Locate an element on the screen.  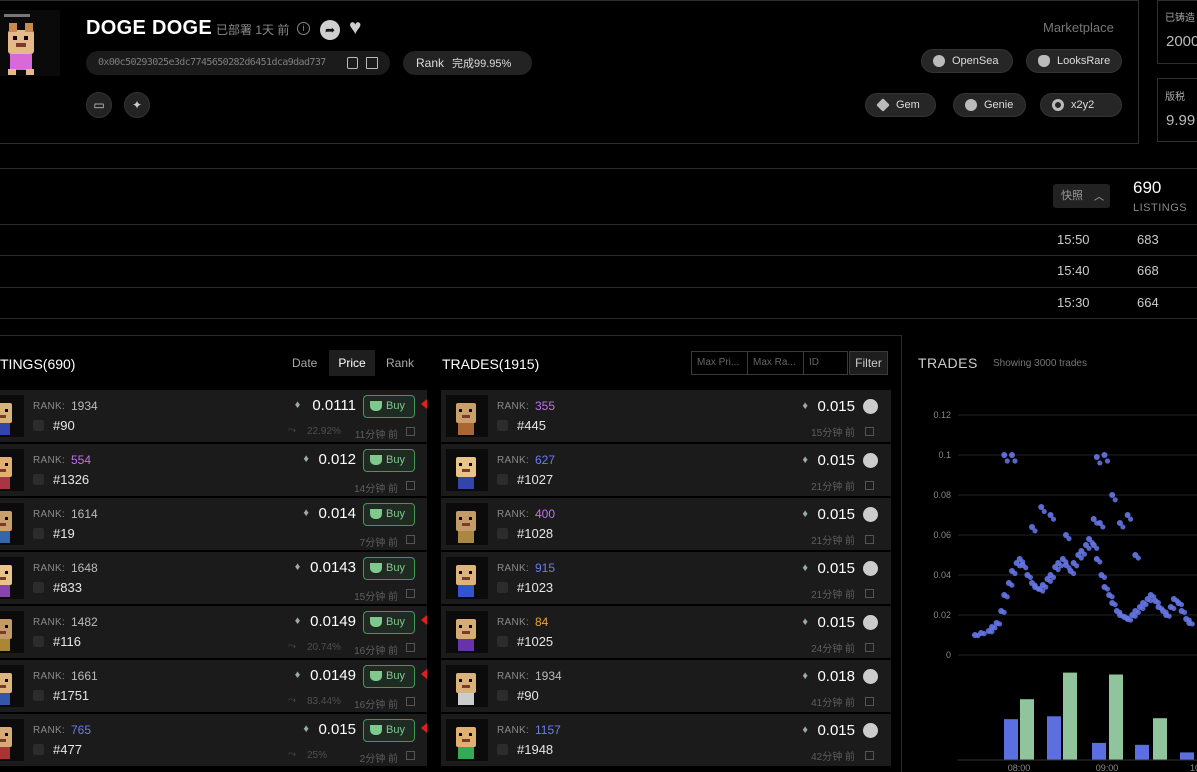
token-id: #477 is located at coordinates (67, 749).